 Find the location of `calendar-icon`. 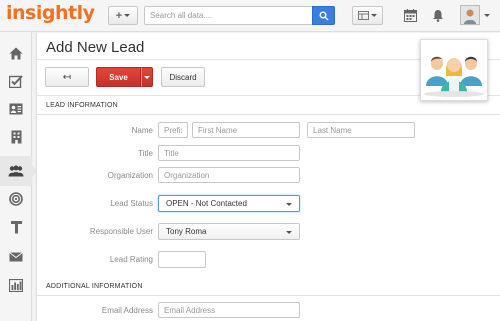

calendar-icon is located at coordinates (410, 15).